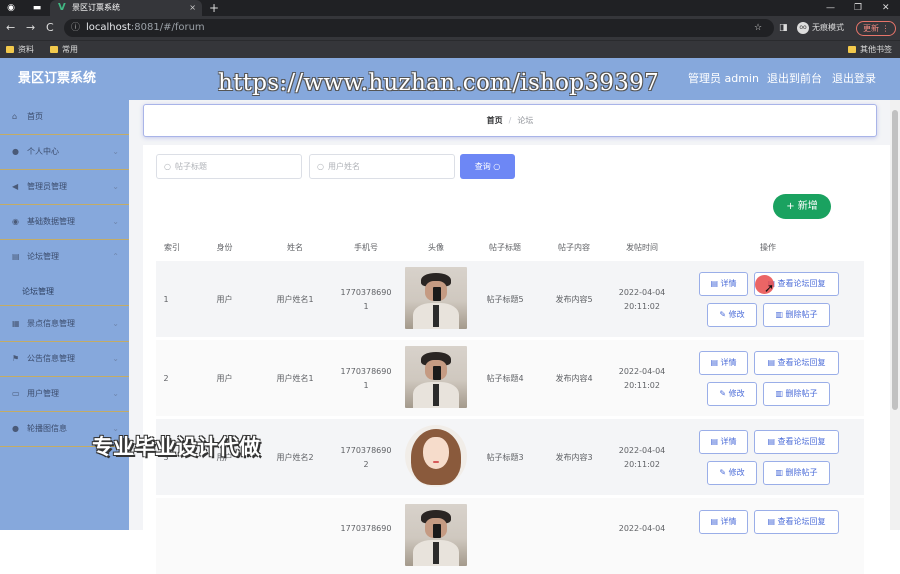 The image size is (900, 574). What do you see at coordinates (828, 27) in the screenshot?
I see `incognito-label: 无痕模式` at bounding box center [828, 27].